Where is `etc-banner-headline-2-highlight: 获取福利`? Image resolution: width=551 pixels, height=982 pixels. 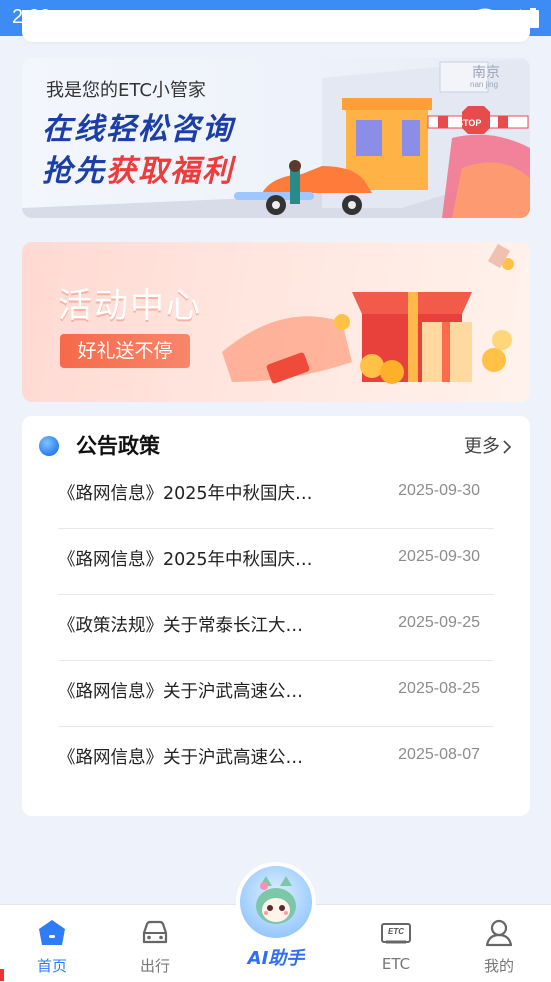 etc-banner-headline-2-highlight: 获取福利 is located at coordinates (170, 171).